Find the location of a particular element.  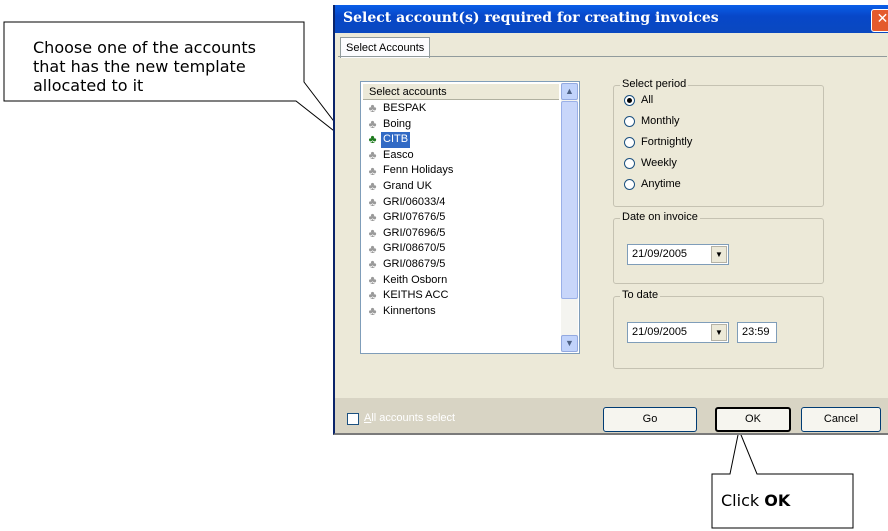

to-time-field: 23:59 is located at coordinates (757, 332).